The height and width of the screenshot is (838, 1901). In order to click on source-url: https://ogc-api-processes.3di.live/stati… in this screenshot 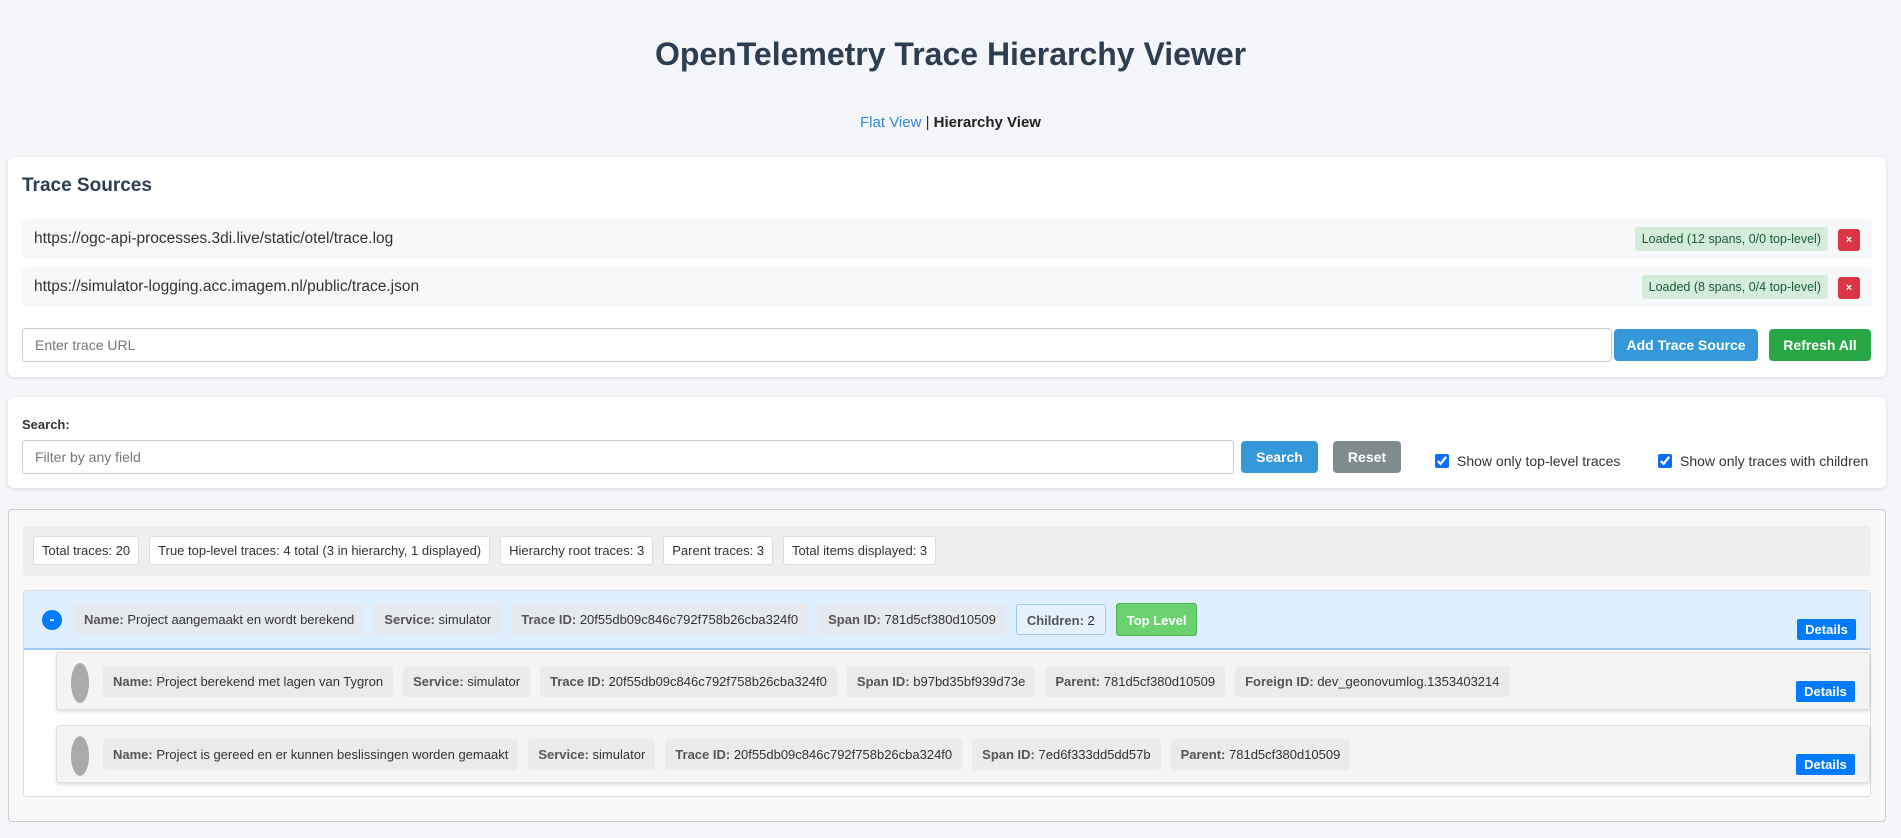, I will do `click(214, 238)`.